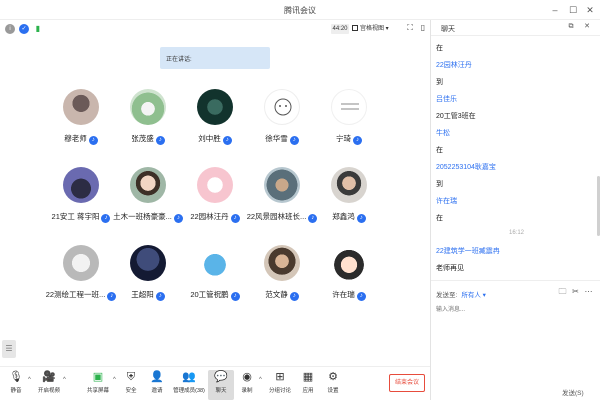 This screenshot has height=400, width=600. I want to click on participant-name: 郑鑫鸿, so click(343, 216).